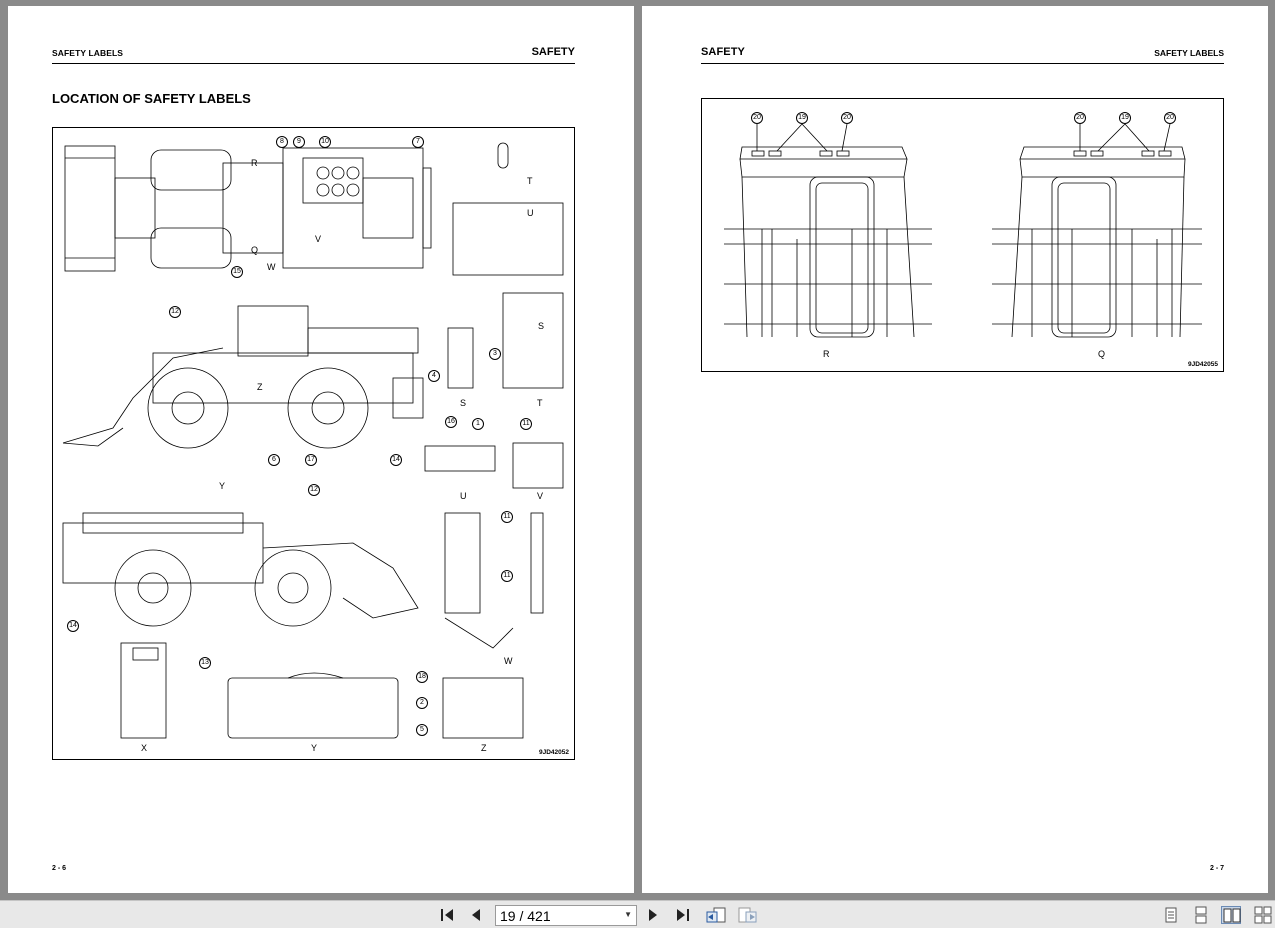 This screenshot has height=928, width=1275. Describe the element at coordinates (1231, 915) in the screenshot. I see `facing-pages-icon` at that location.